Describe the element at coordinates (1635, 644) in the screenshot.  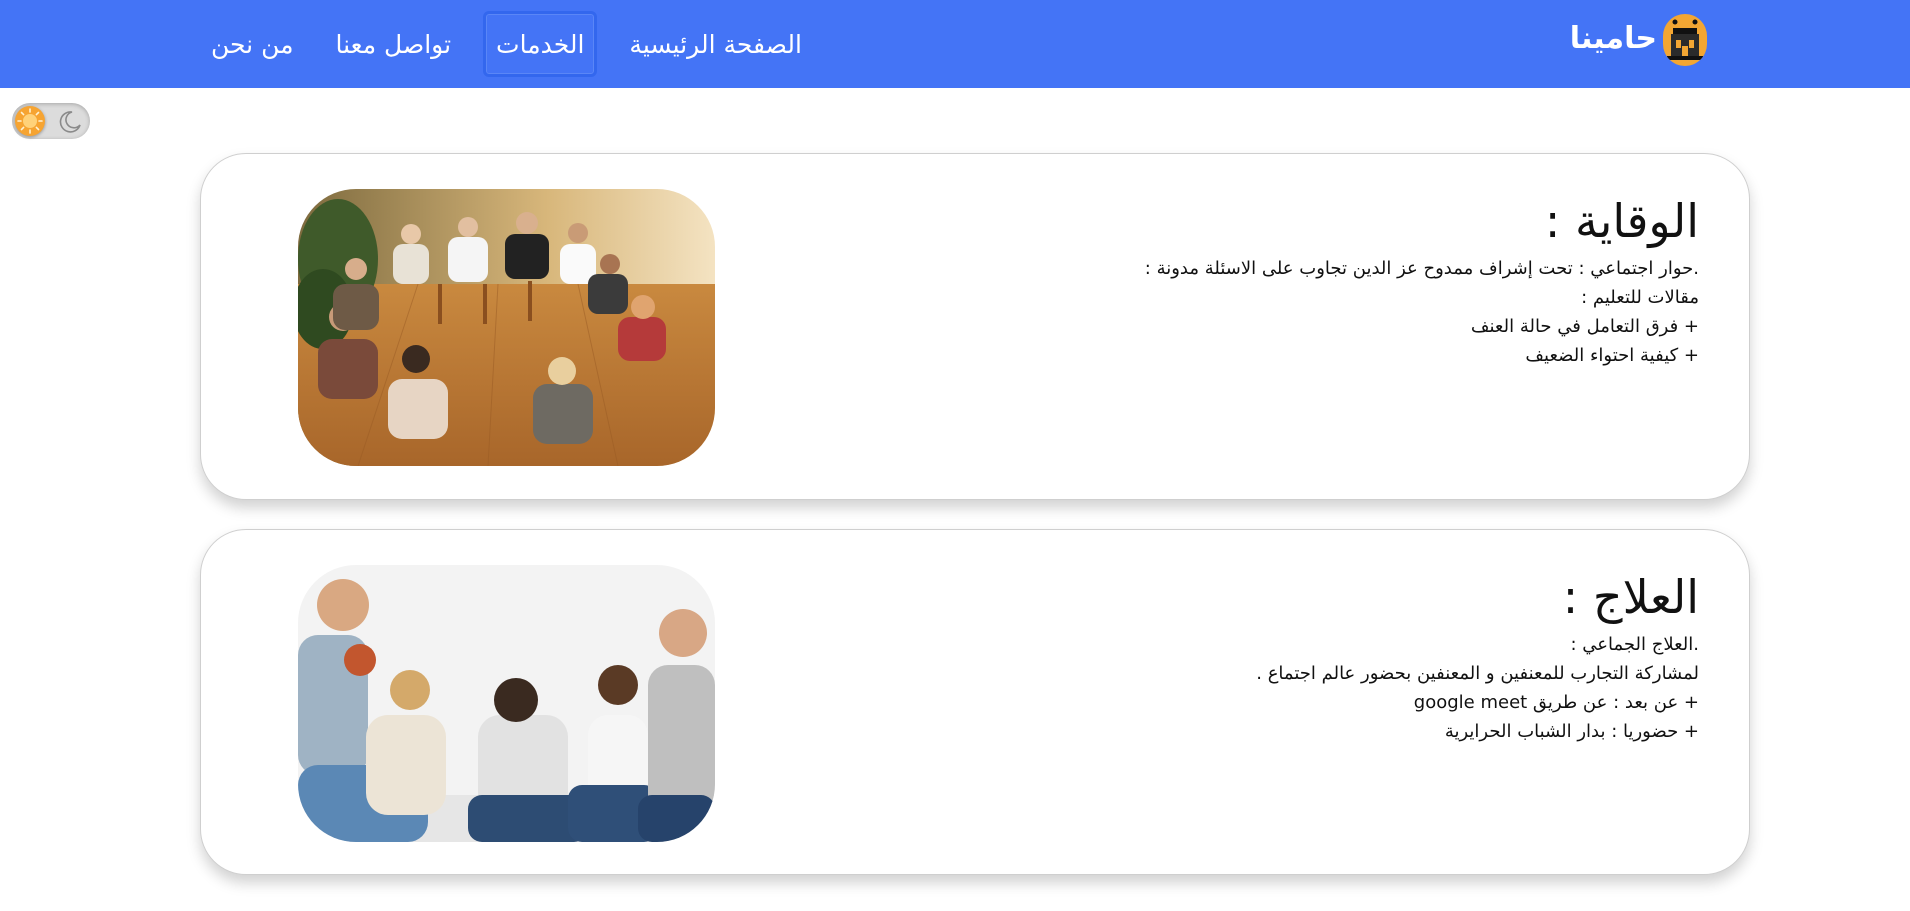
I see `card-line: .العلاج الجماعي :` at that location.